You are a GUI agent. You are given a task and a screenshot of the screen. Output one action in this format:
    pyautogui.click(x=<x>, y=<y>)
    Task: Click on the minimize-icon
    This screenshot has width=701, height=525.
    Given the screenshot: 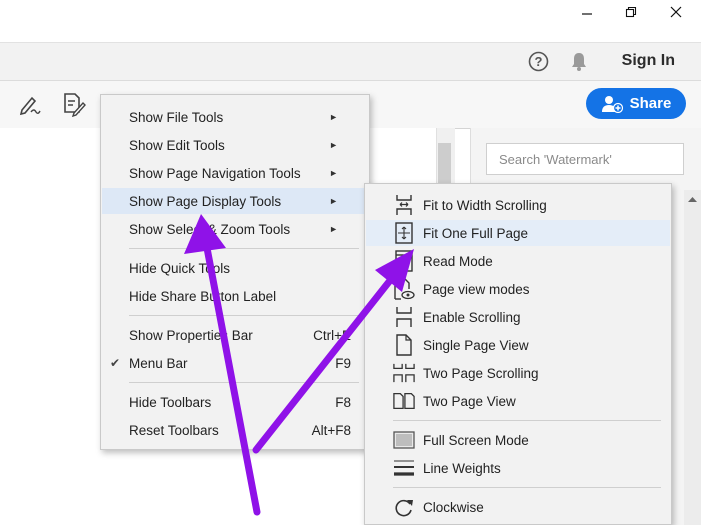 What is the action you would take?
    pyautogui.click(x=587, y=14)
    